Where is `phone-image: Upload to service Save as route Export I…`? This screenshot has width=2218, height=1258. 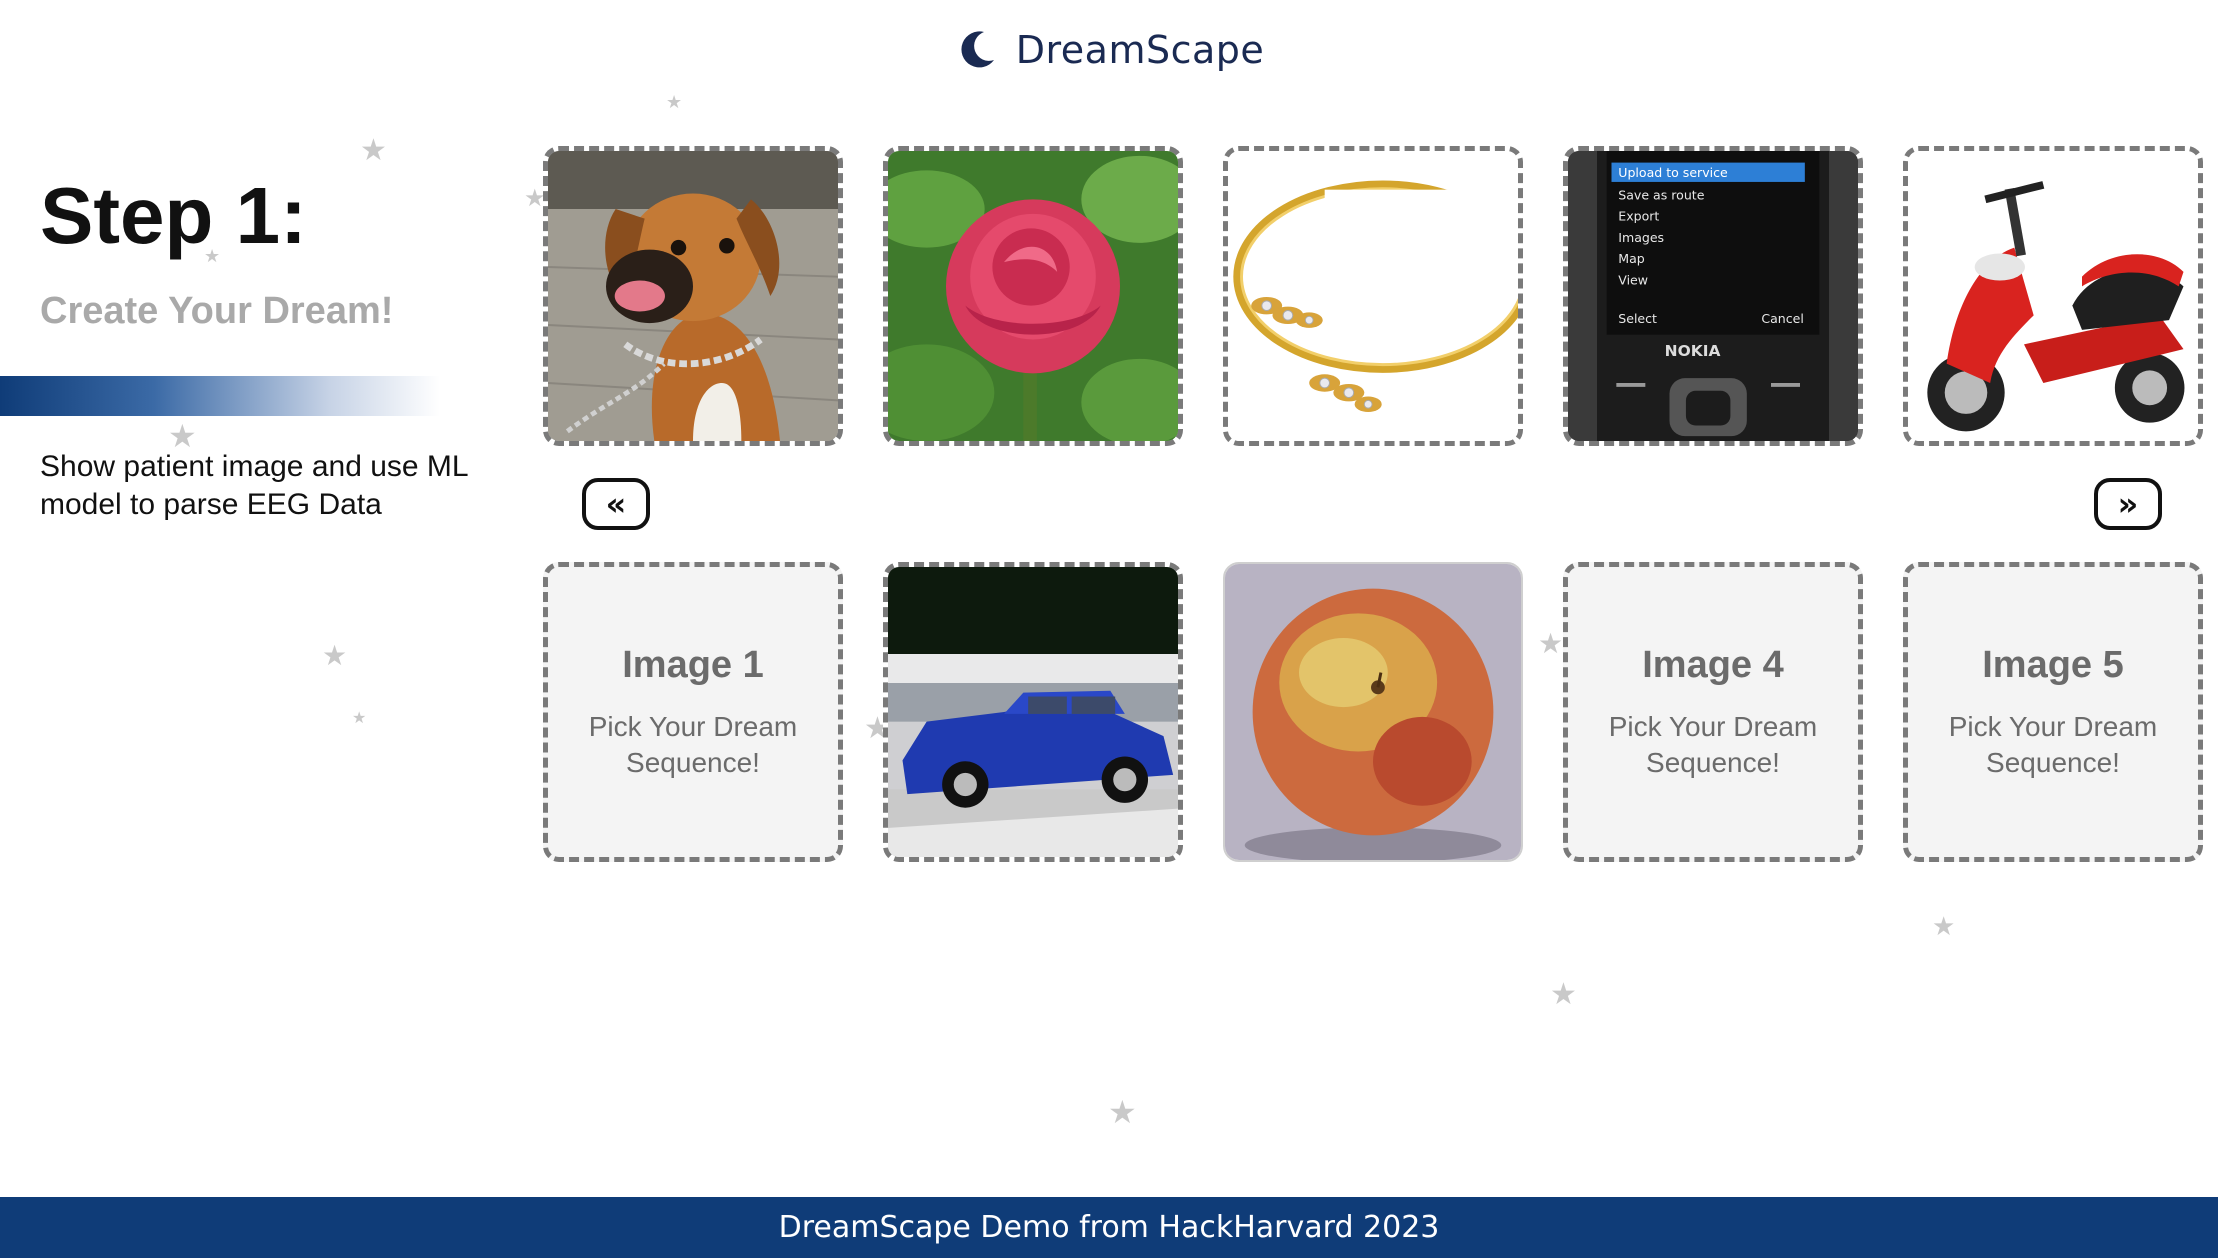
phone-image: Upload to service Save as route Export I… is located at coordinates (1713, 296).